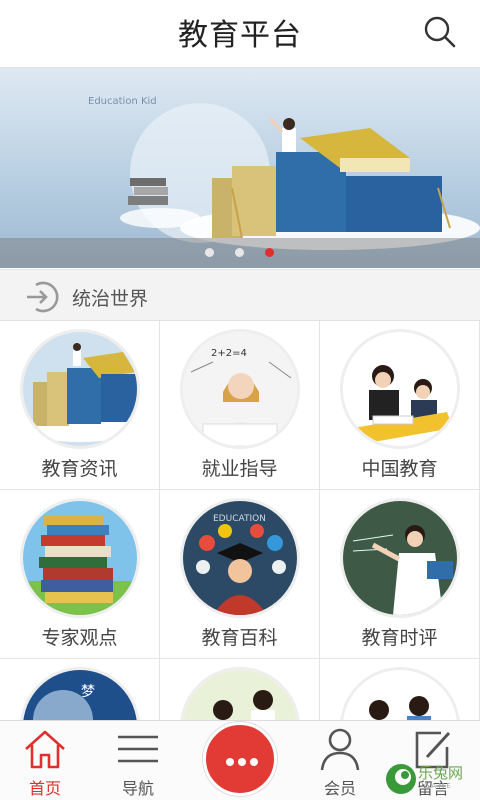  What do you see at coordinates (240, 389) in the screenshot?
I see `student-writing-image: 2+2=4` at bounding box center [240, 389].